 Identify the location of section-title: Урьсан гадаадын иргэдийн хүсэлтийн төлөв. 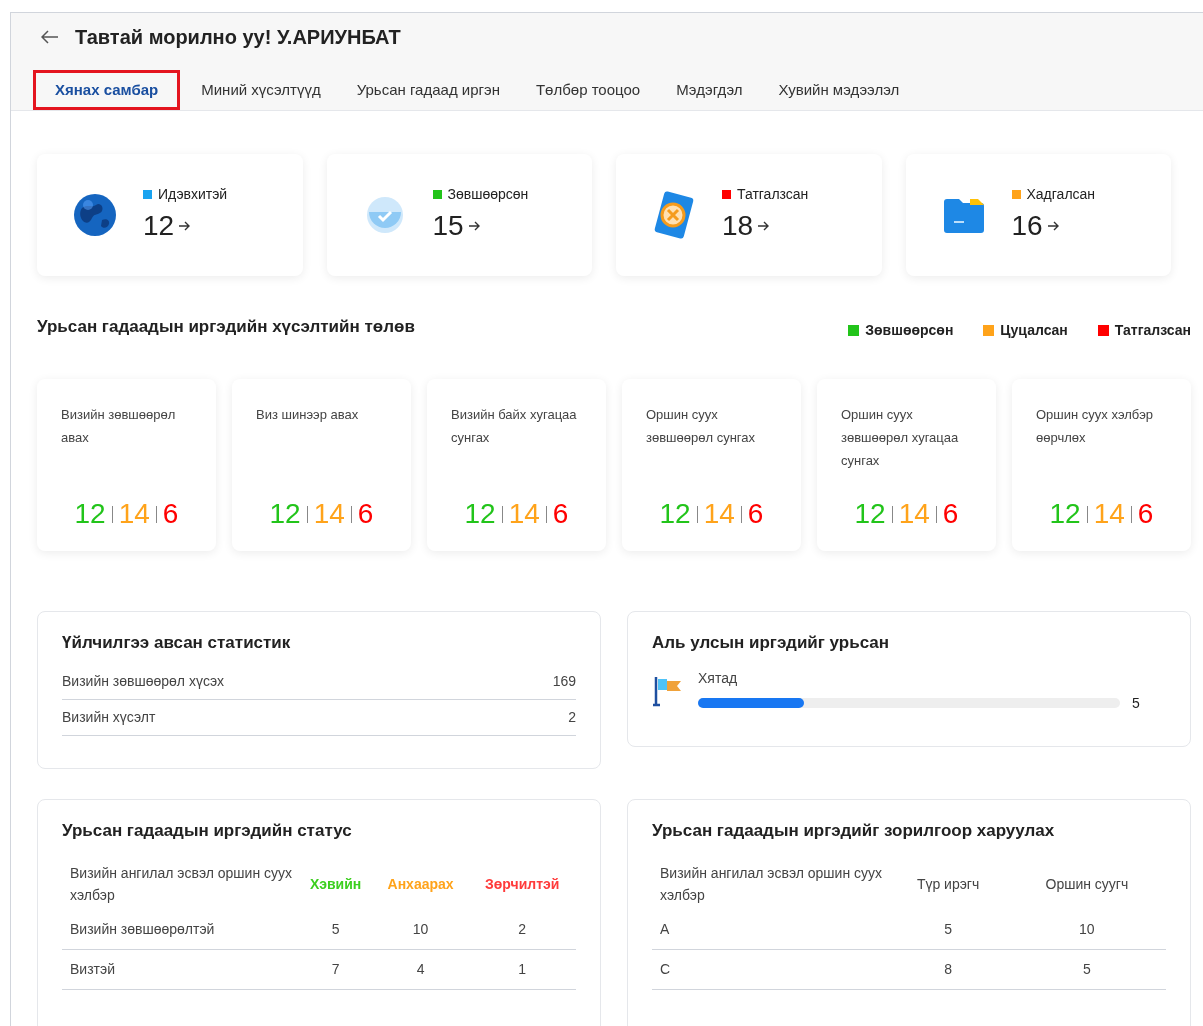
(226, 327).